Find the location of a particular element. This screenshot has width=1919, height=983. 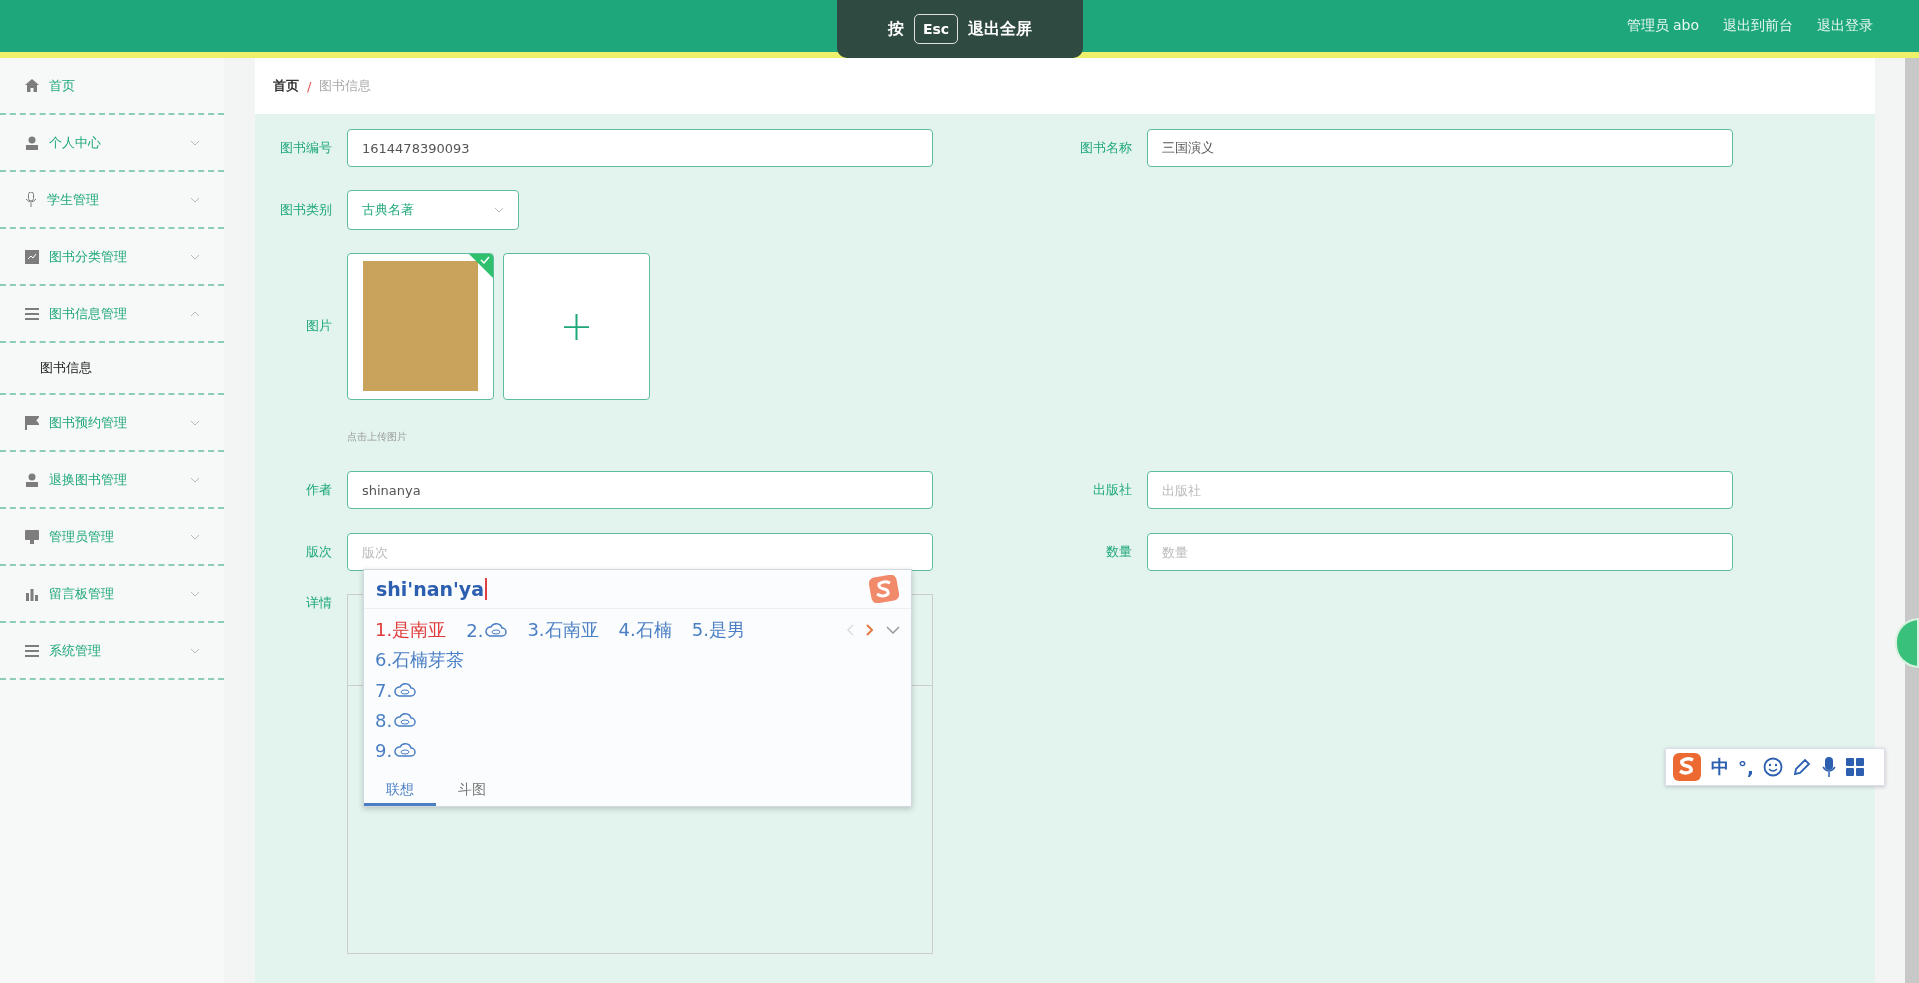

sidebar-label: 系统管理 is located at coordinates (75, 650).